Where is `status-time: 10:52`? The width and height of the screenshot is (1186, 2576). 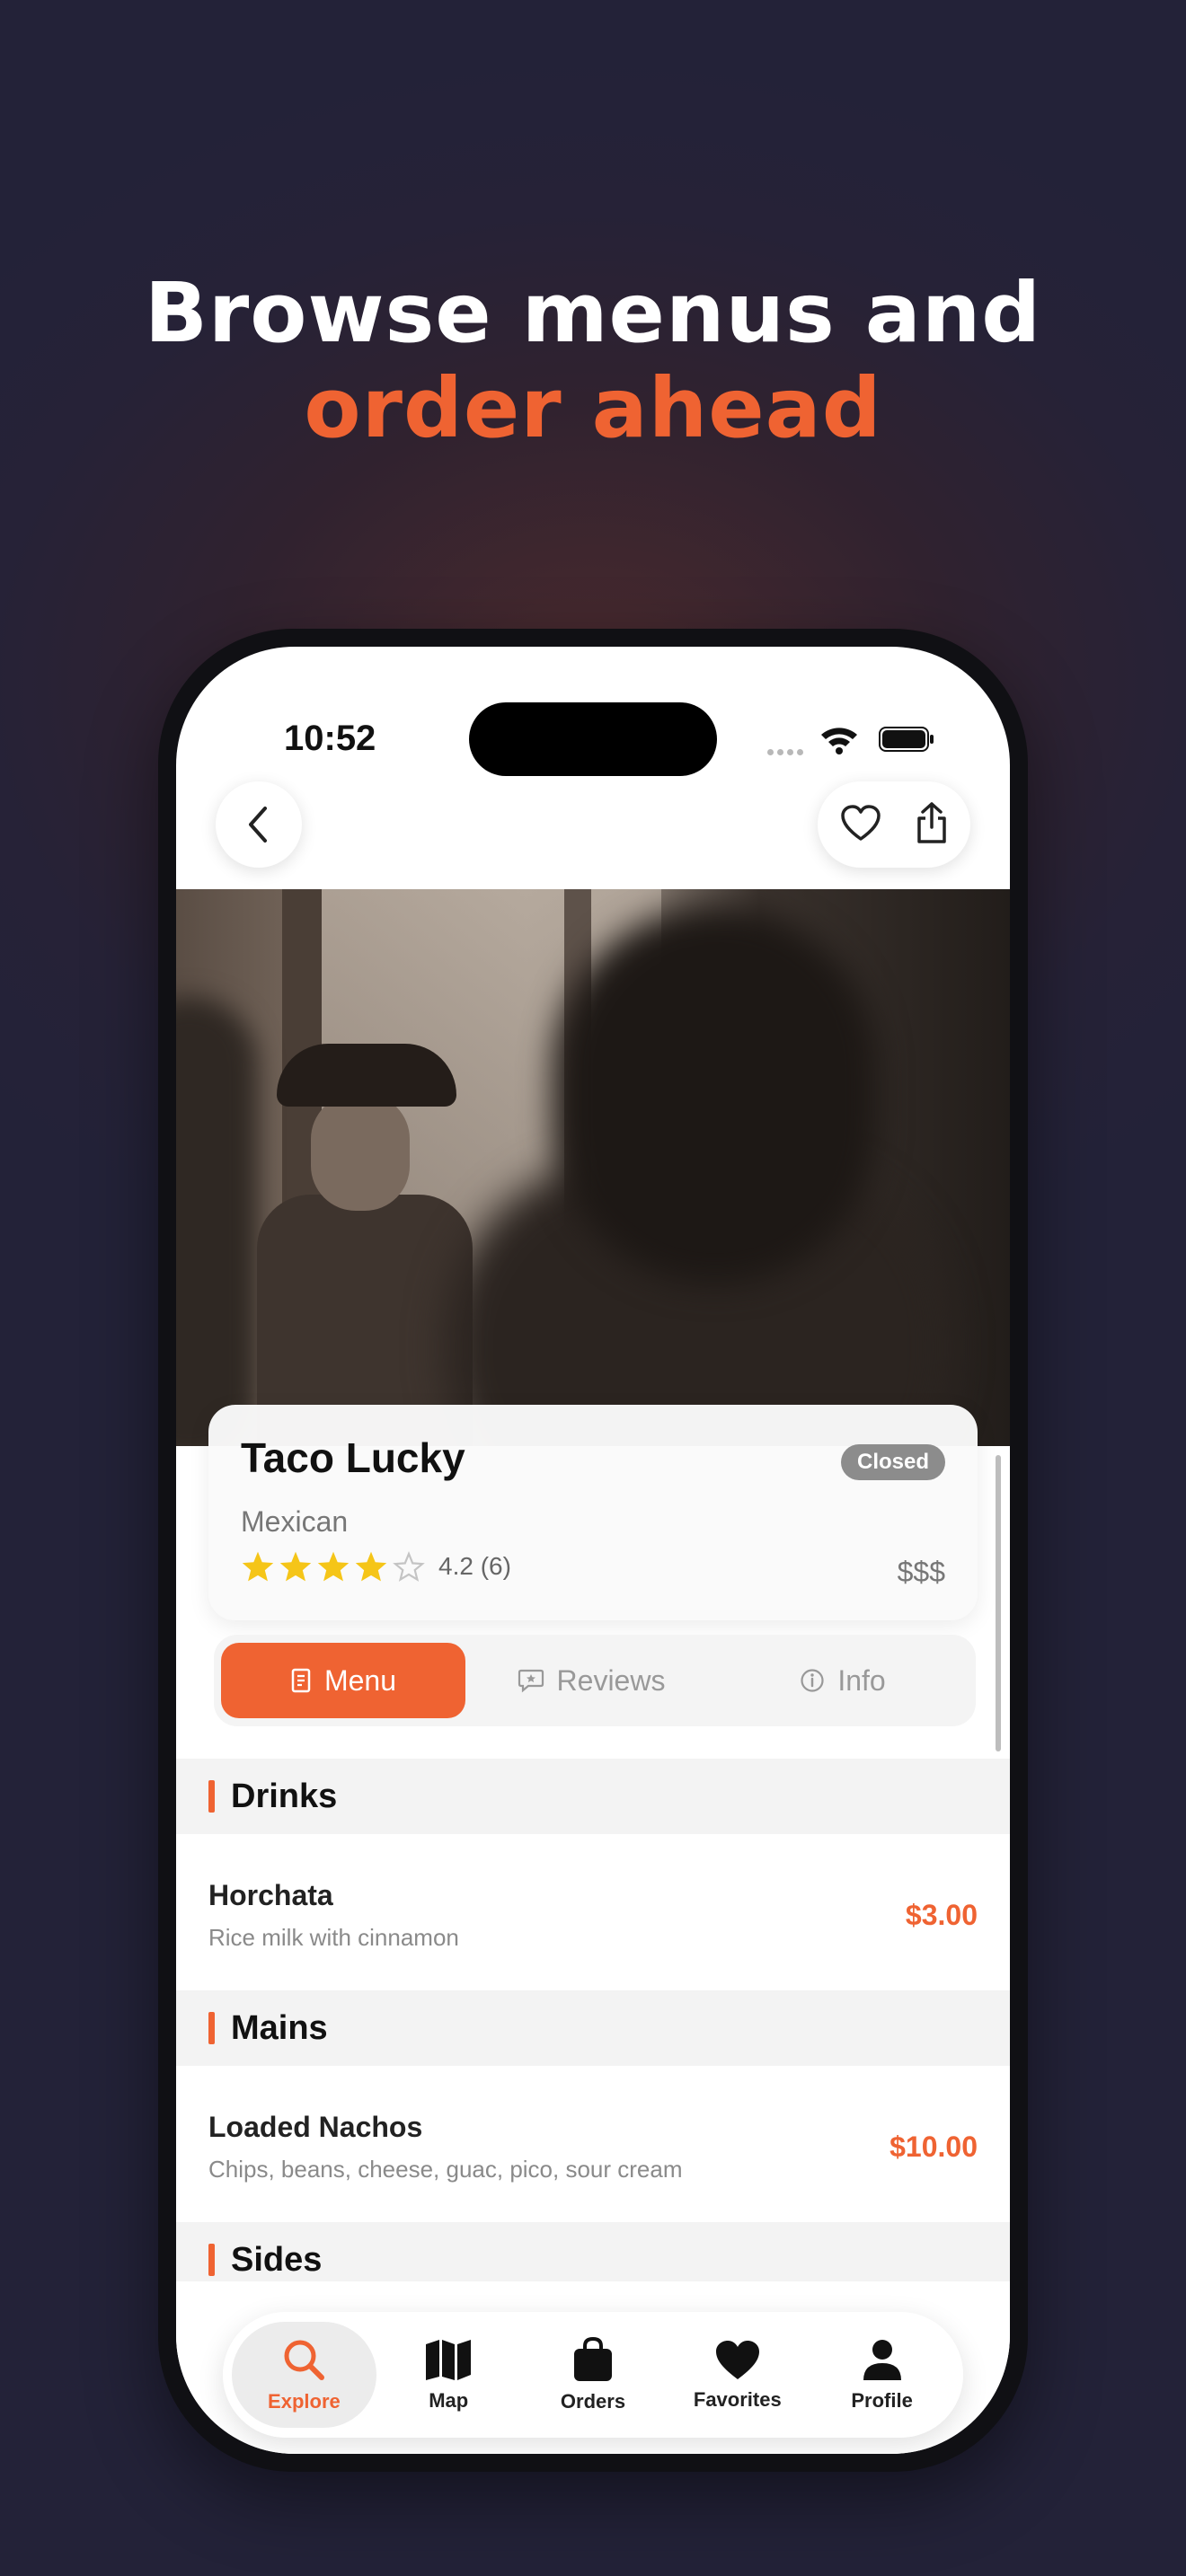
status-time: 10:52 is located at coordinates (330, 738).